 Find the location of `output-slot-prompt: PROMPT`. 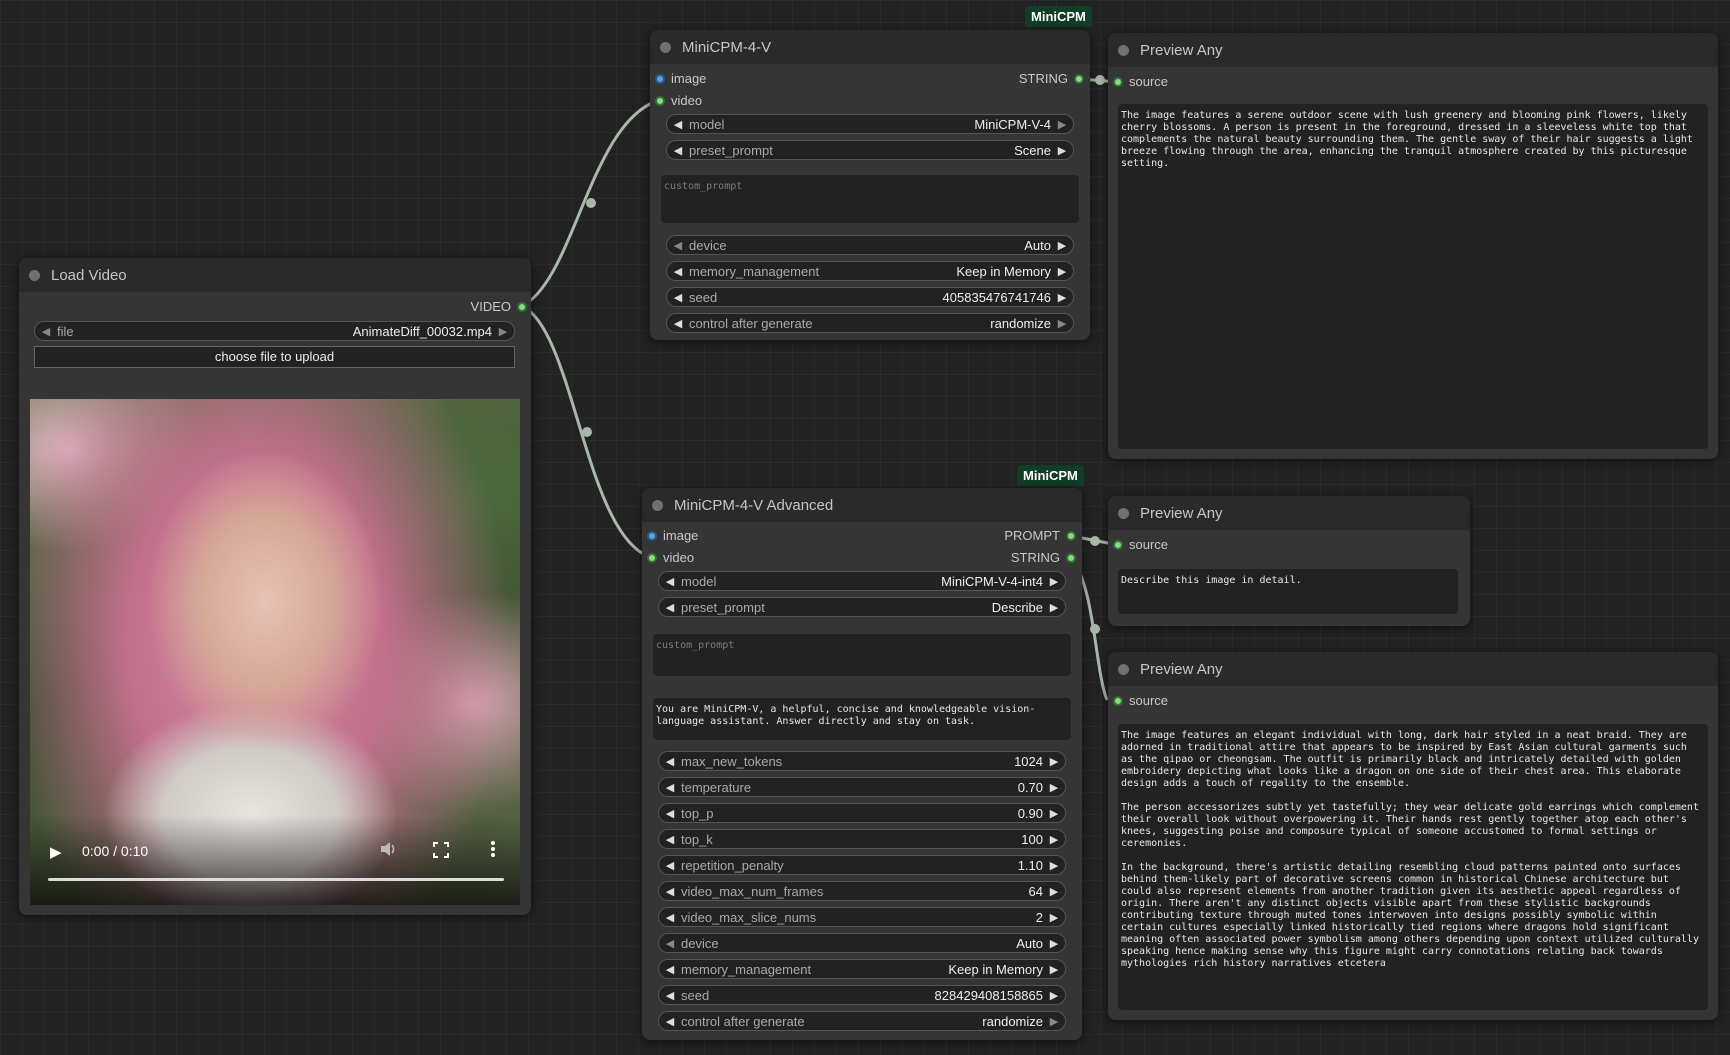

output-slot-prompt: PROMPT is located at coordinates (1040, 536).